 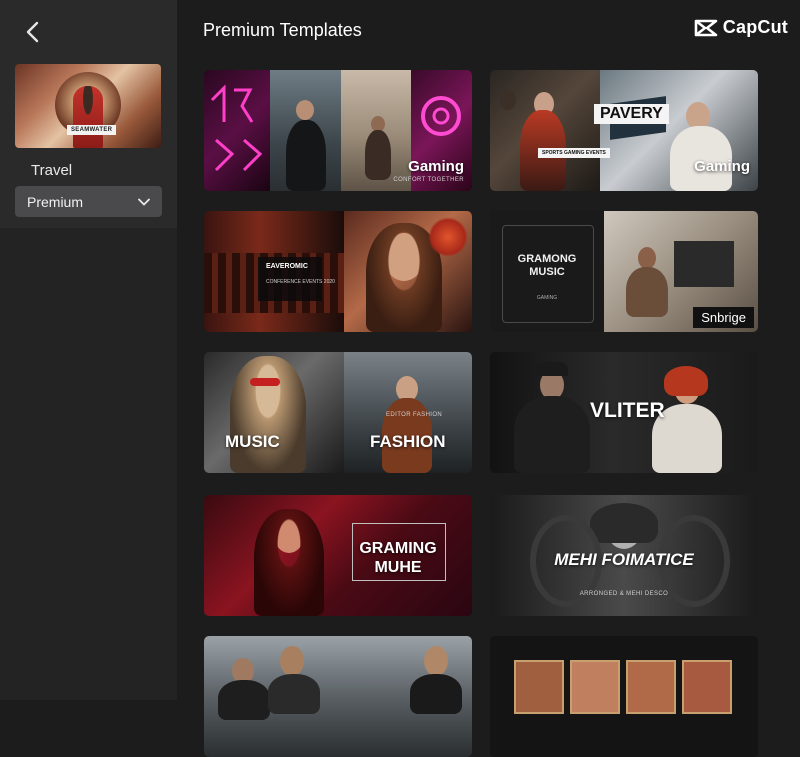 I want to click on crowd-segment: EAVEROMIC CONFERENCE EVENTS 2020, so click(x=274, y=271).